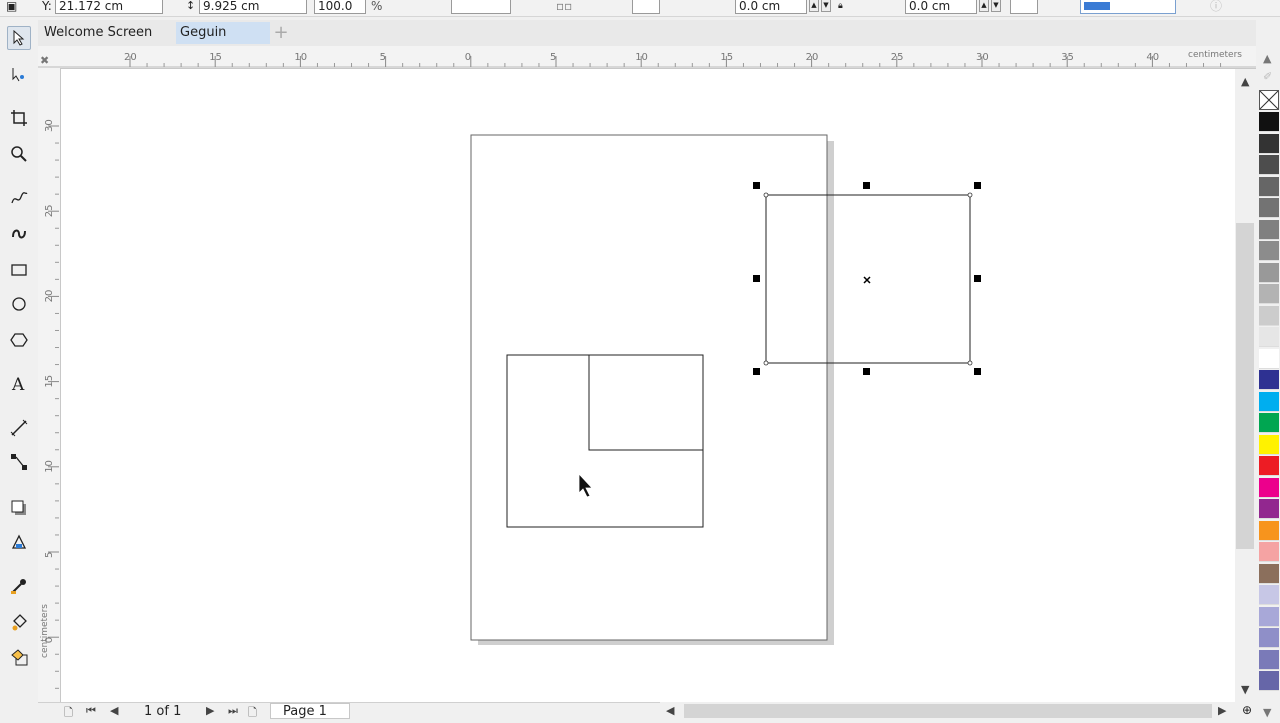  I want to click on mirror-icon: ▫▫, so click(564, 7).